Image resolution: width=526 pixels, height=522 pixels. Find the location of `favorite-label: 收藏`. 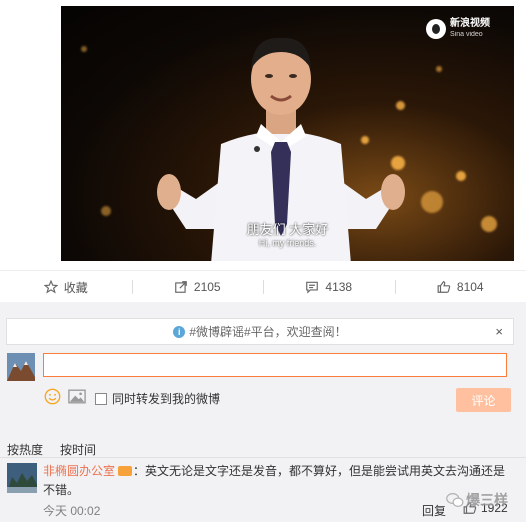

favorite-label: 收藏 is located at coordinates (75, 287).